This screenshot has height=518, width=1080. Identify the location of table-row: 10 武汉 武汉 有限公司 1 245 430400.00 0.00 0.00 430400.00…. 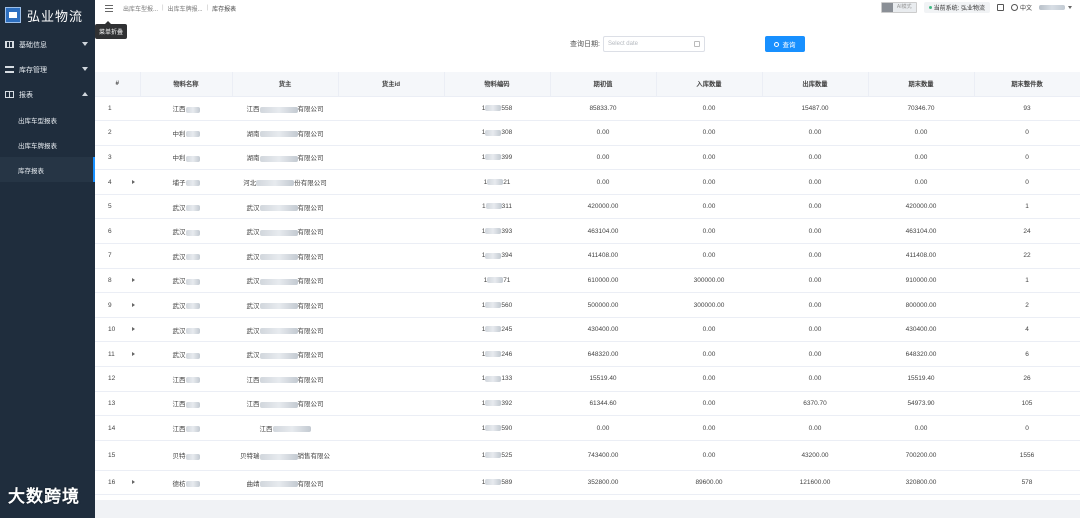
(587, 330).